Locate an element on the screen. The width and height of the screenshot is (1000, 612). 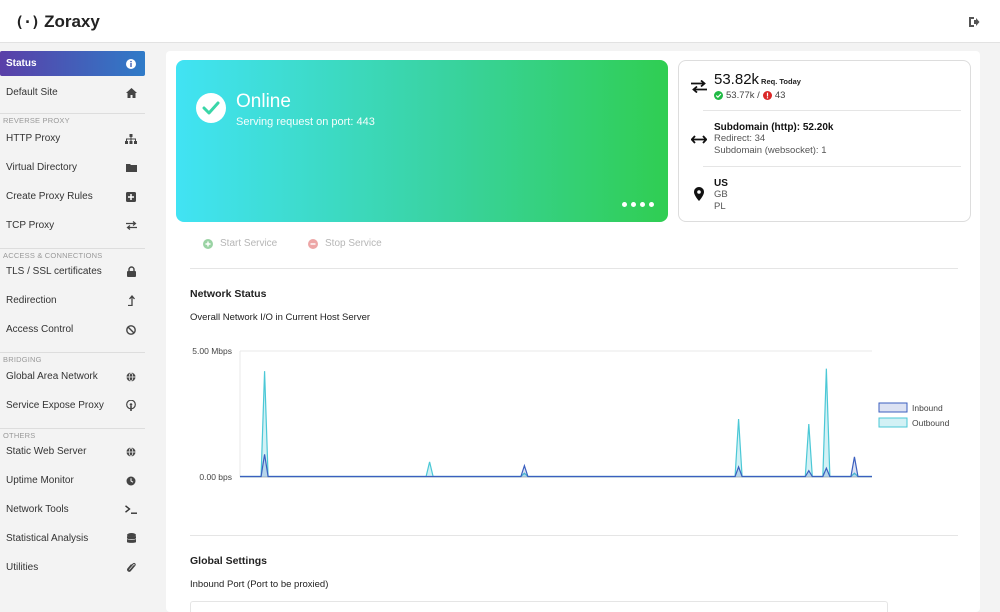
check-circle-icon is located at coordinates (211, 108).